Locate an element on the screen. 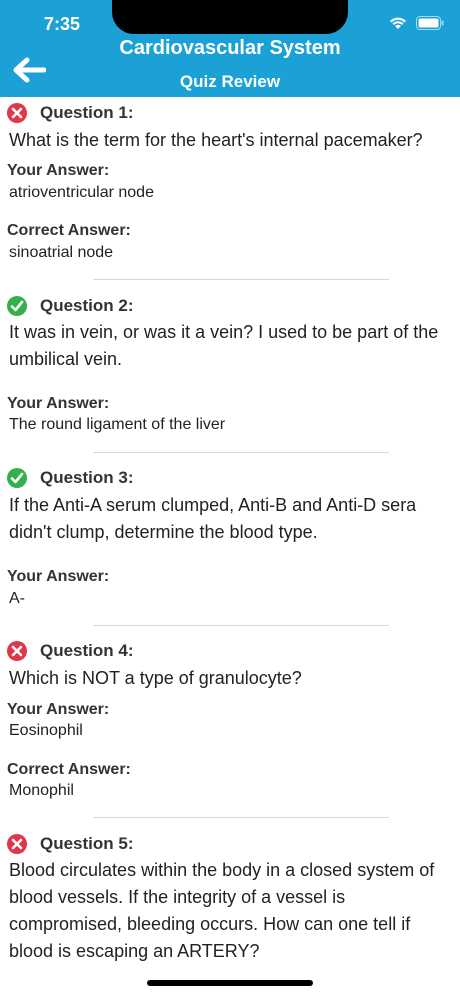 The height and width of the screenshot is (996, 460). question-header: Question 4: is located at coordinates (70, 651).